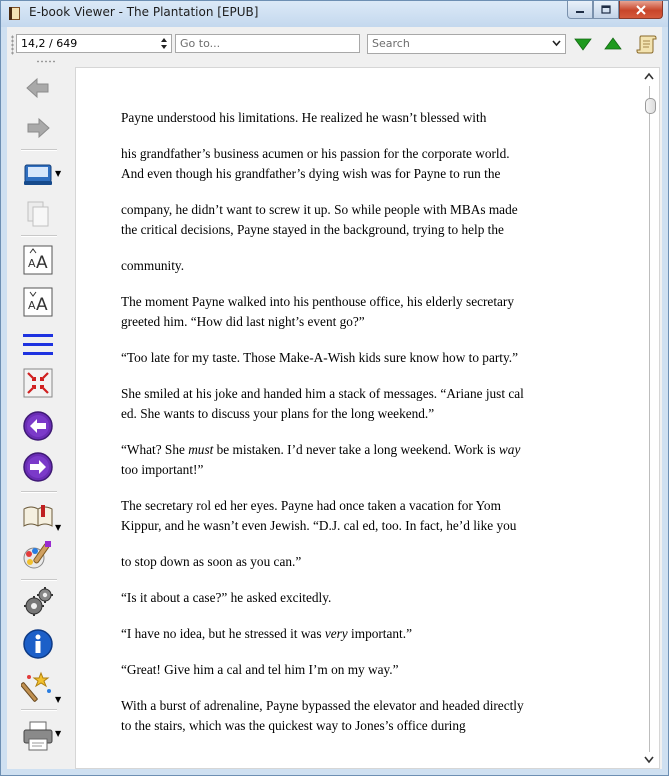  I want to click on previous-page-icon, so click(38, 426).